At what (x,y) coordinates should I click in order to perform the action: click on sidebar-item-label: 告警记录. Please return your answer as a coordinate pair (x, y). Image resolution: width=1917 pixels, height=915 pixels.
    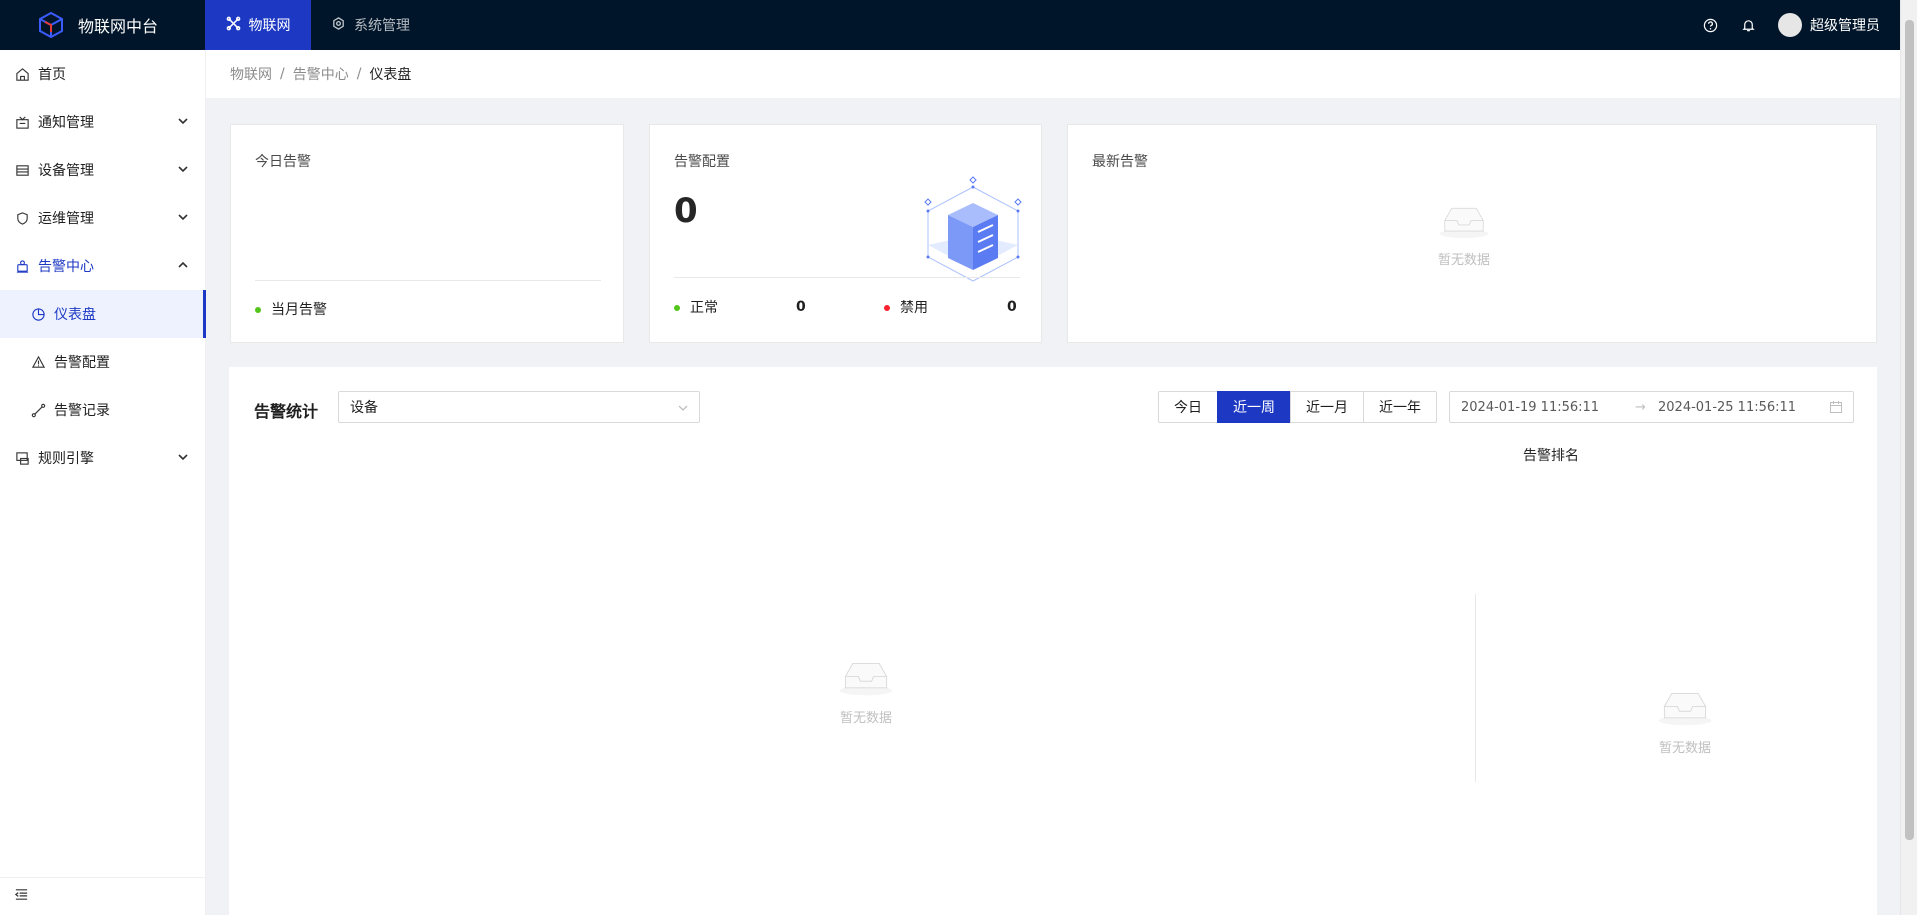
    Looking at the image, I should click on (82, 411).